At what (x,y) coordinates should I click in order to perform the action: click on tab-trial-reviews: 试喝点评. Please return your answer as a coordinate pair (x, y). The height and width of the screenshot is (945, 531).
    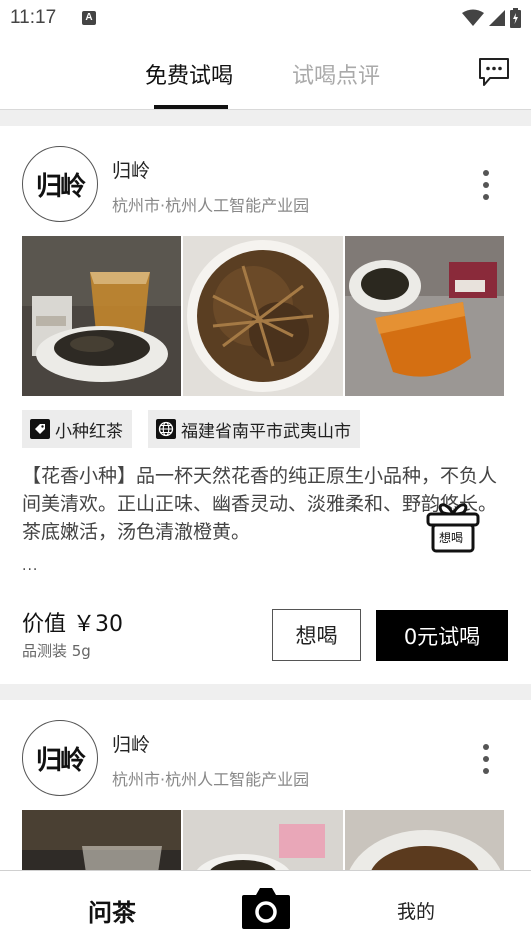
    Looking at the image, I should click on (336, 74).